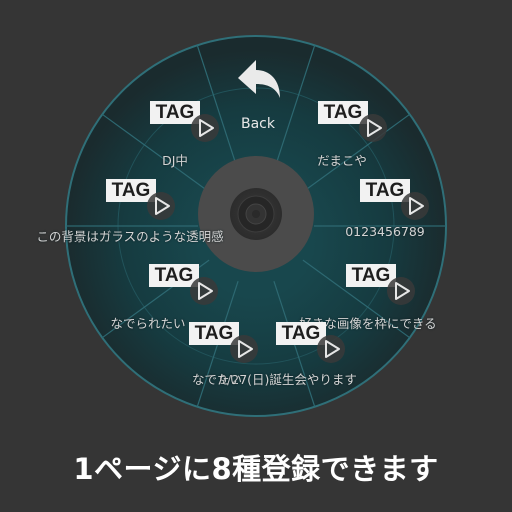 Image resolution: width=512 pixels, height=512 pixels. What do you see at coordinates (256, 214) in the screenshot?
I see `camera-lens-icon` at bounding box center [256, 214].